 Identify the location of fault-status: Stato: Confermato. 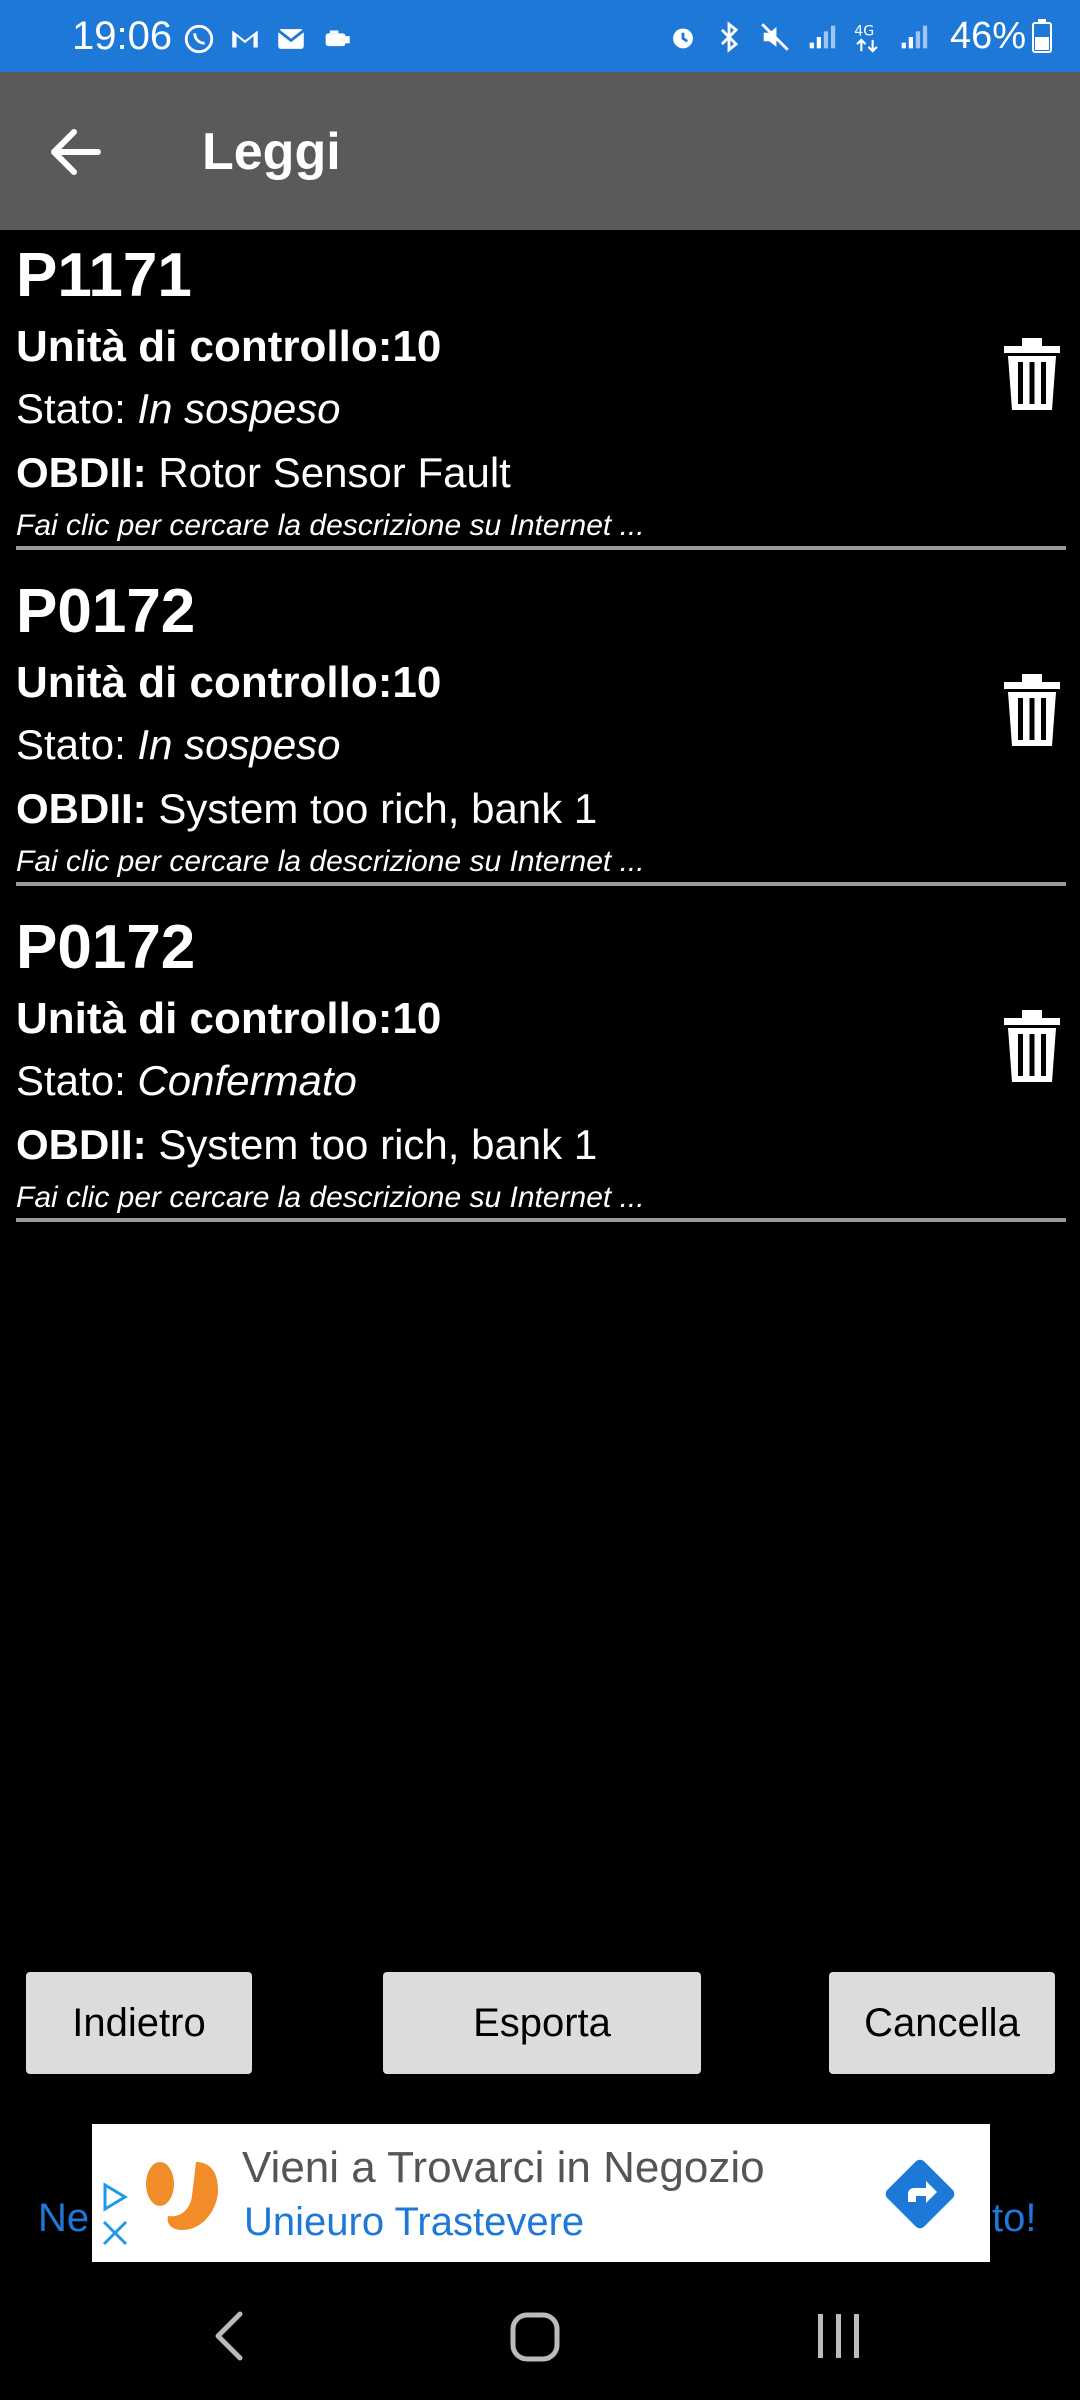
(186, 1081).